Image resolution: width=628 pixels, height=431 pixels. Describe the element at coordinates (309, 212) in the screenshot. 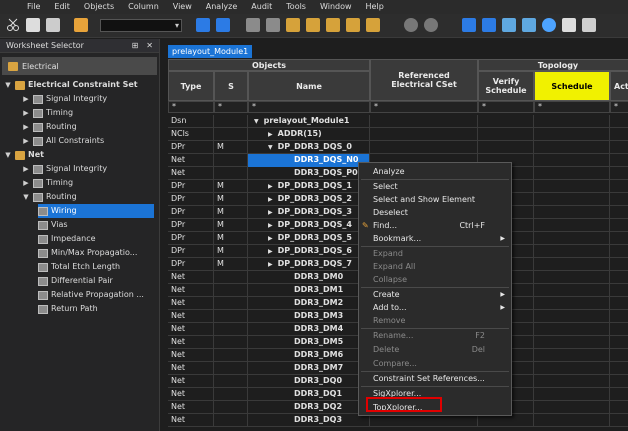

I see `cell-name: ▶ DP_DDR3_DQS_3` at that location.